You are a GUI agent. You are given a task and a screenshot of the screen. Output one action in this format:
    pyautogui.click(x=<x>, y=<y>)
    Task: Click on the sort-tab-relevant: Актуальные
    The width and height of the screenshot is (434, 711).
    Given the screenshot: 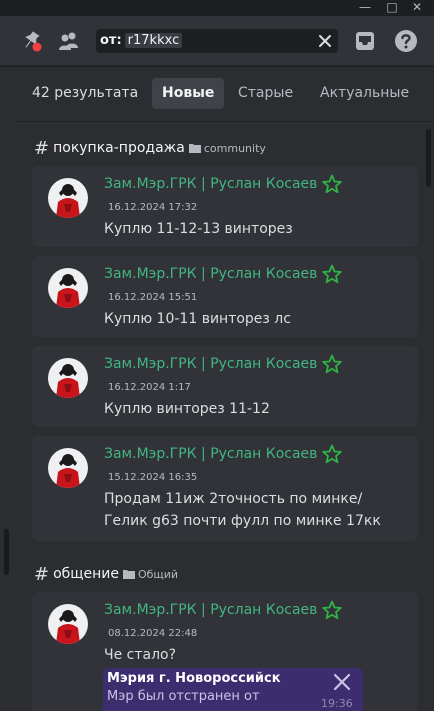 What is the action you would take?
    pyautogui.click(x=364, y=93)
    